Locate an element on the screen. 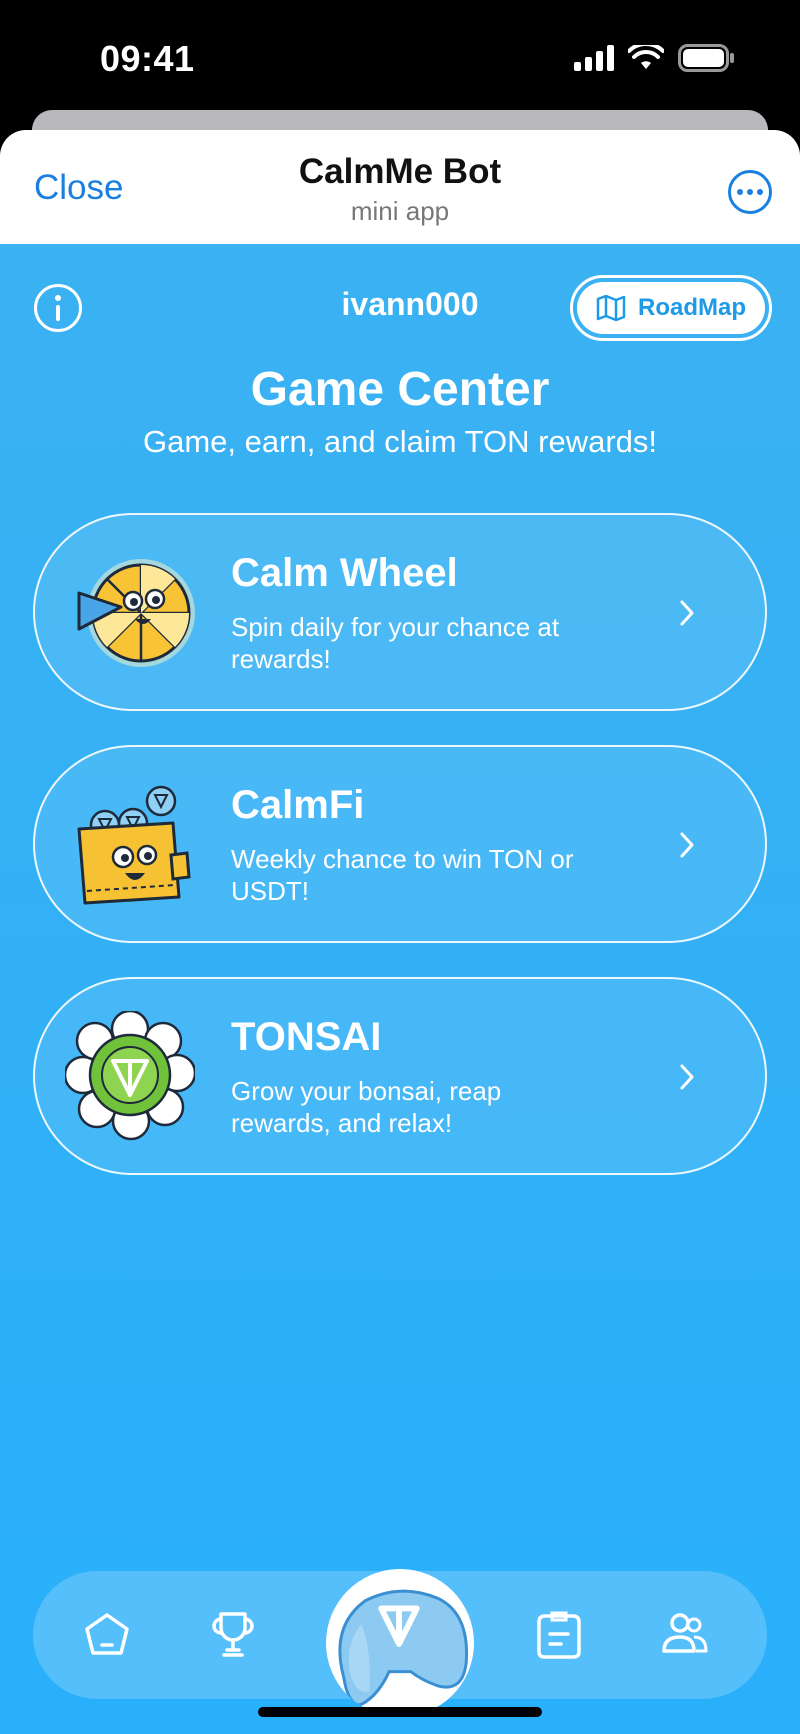  wifi-icon is located at coordinates (646, 57).